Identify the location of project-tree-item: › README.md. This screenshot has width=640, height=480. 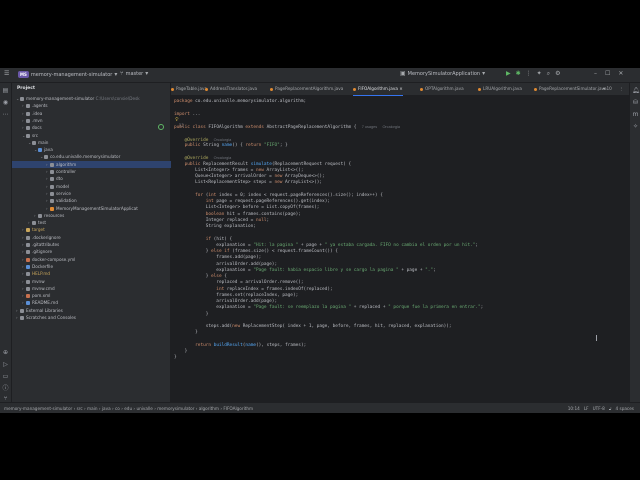
(96, 302).